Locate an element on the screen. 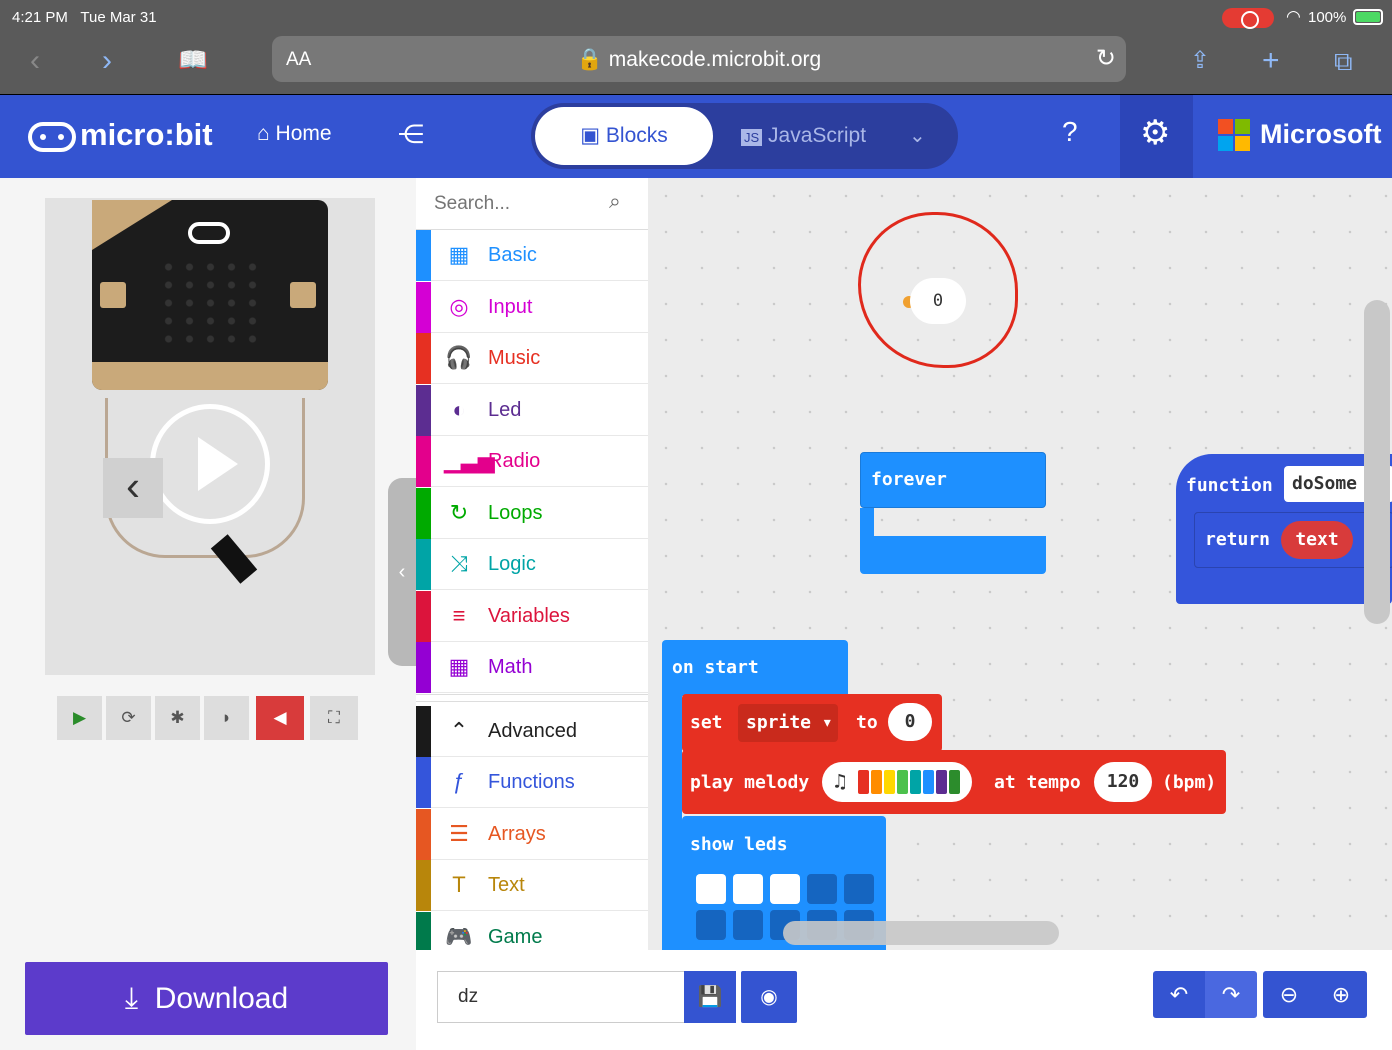 Image resolution: width=1392 pixels, height=1050 pixels. restart-icon: ⟳ is located at coordinates (128, 718).